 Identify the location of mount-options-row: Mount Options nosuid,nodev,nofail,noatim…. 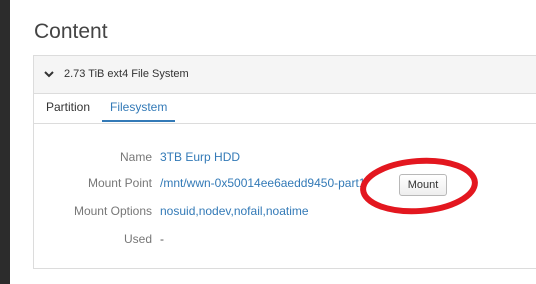
(285, 212).